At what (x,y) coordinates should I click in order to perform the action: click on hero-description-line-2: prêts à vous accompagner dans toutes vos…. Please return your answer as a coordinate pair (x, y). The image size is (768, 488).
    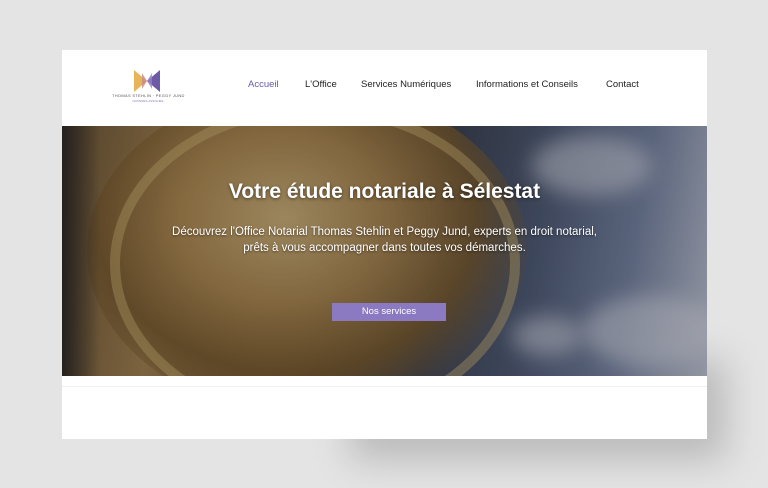
    Looking at the image, I should click on (384, 248).